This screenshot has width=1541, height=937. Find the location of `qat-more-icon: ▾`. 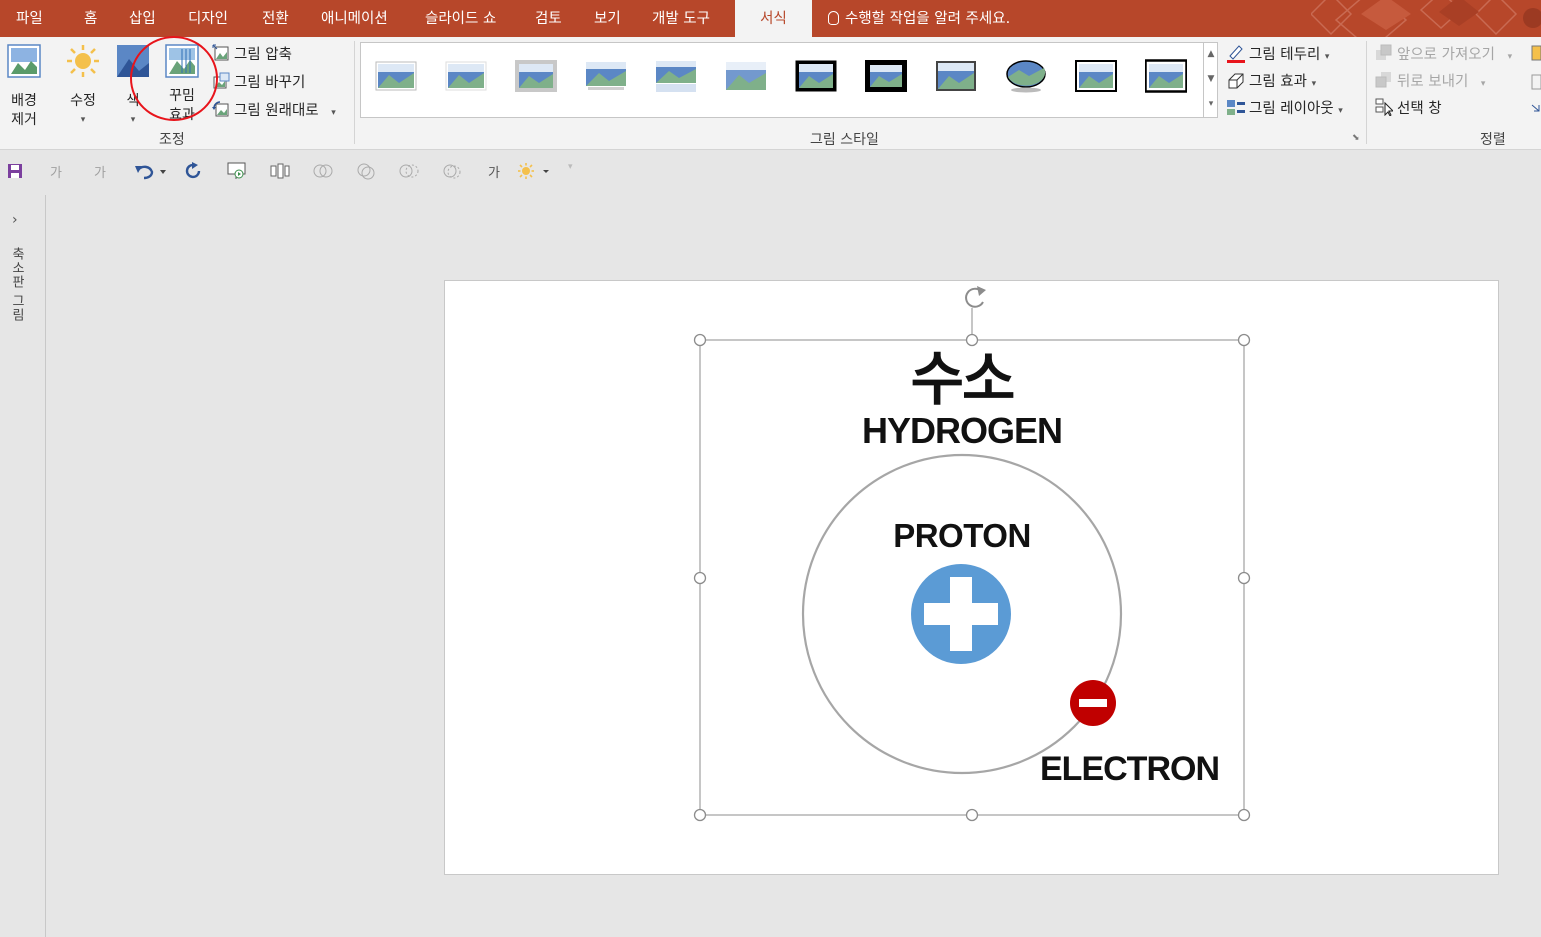

qat-more-icon: ▾ is located at coordinates (570, 167).